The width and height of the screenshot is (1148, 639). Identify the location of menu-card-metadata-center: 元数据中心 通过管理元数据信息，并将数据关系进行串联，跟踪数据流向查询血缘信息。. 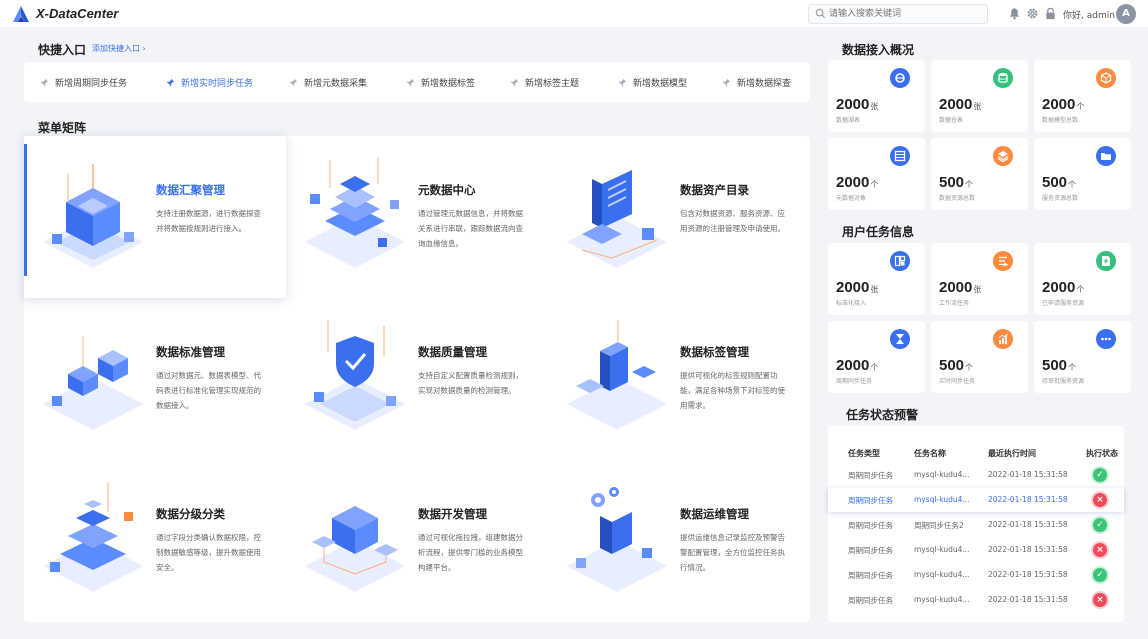
(417, 217).